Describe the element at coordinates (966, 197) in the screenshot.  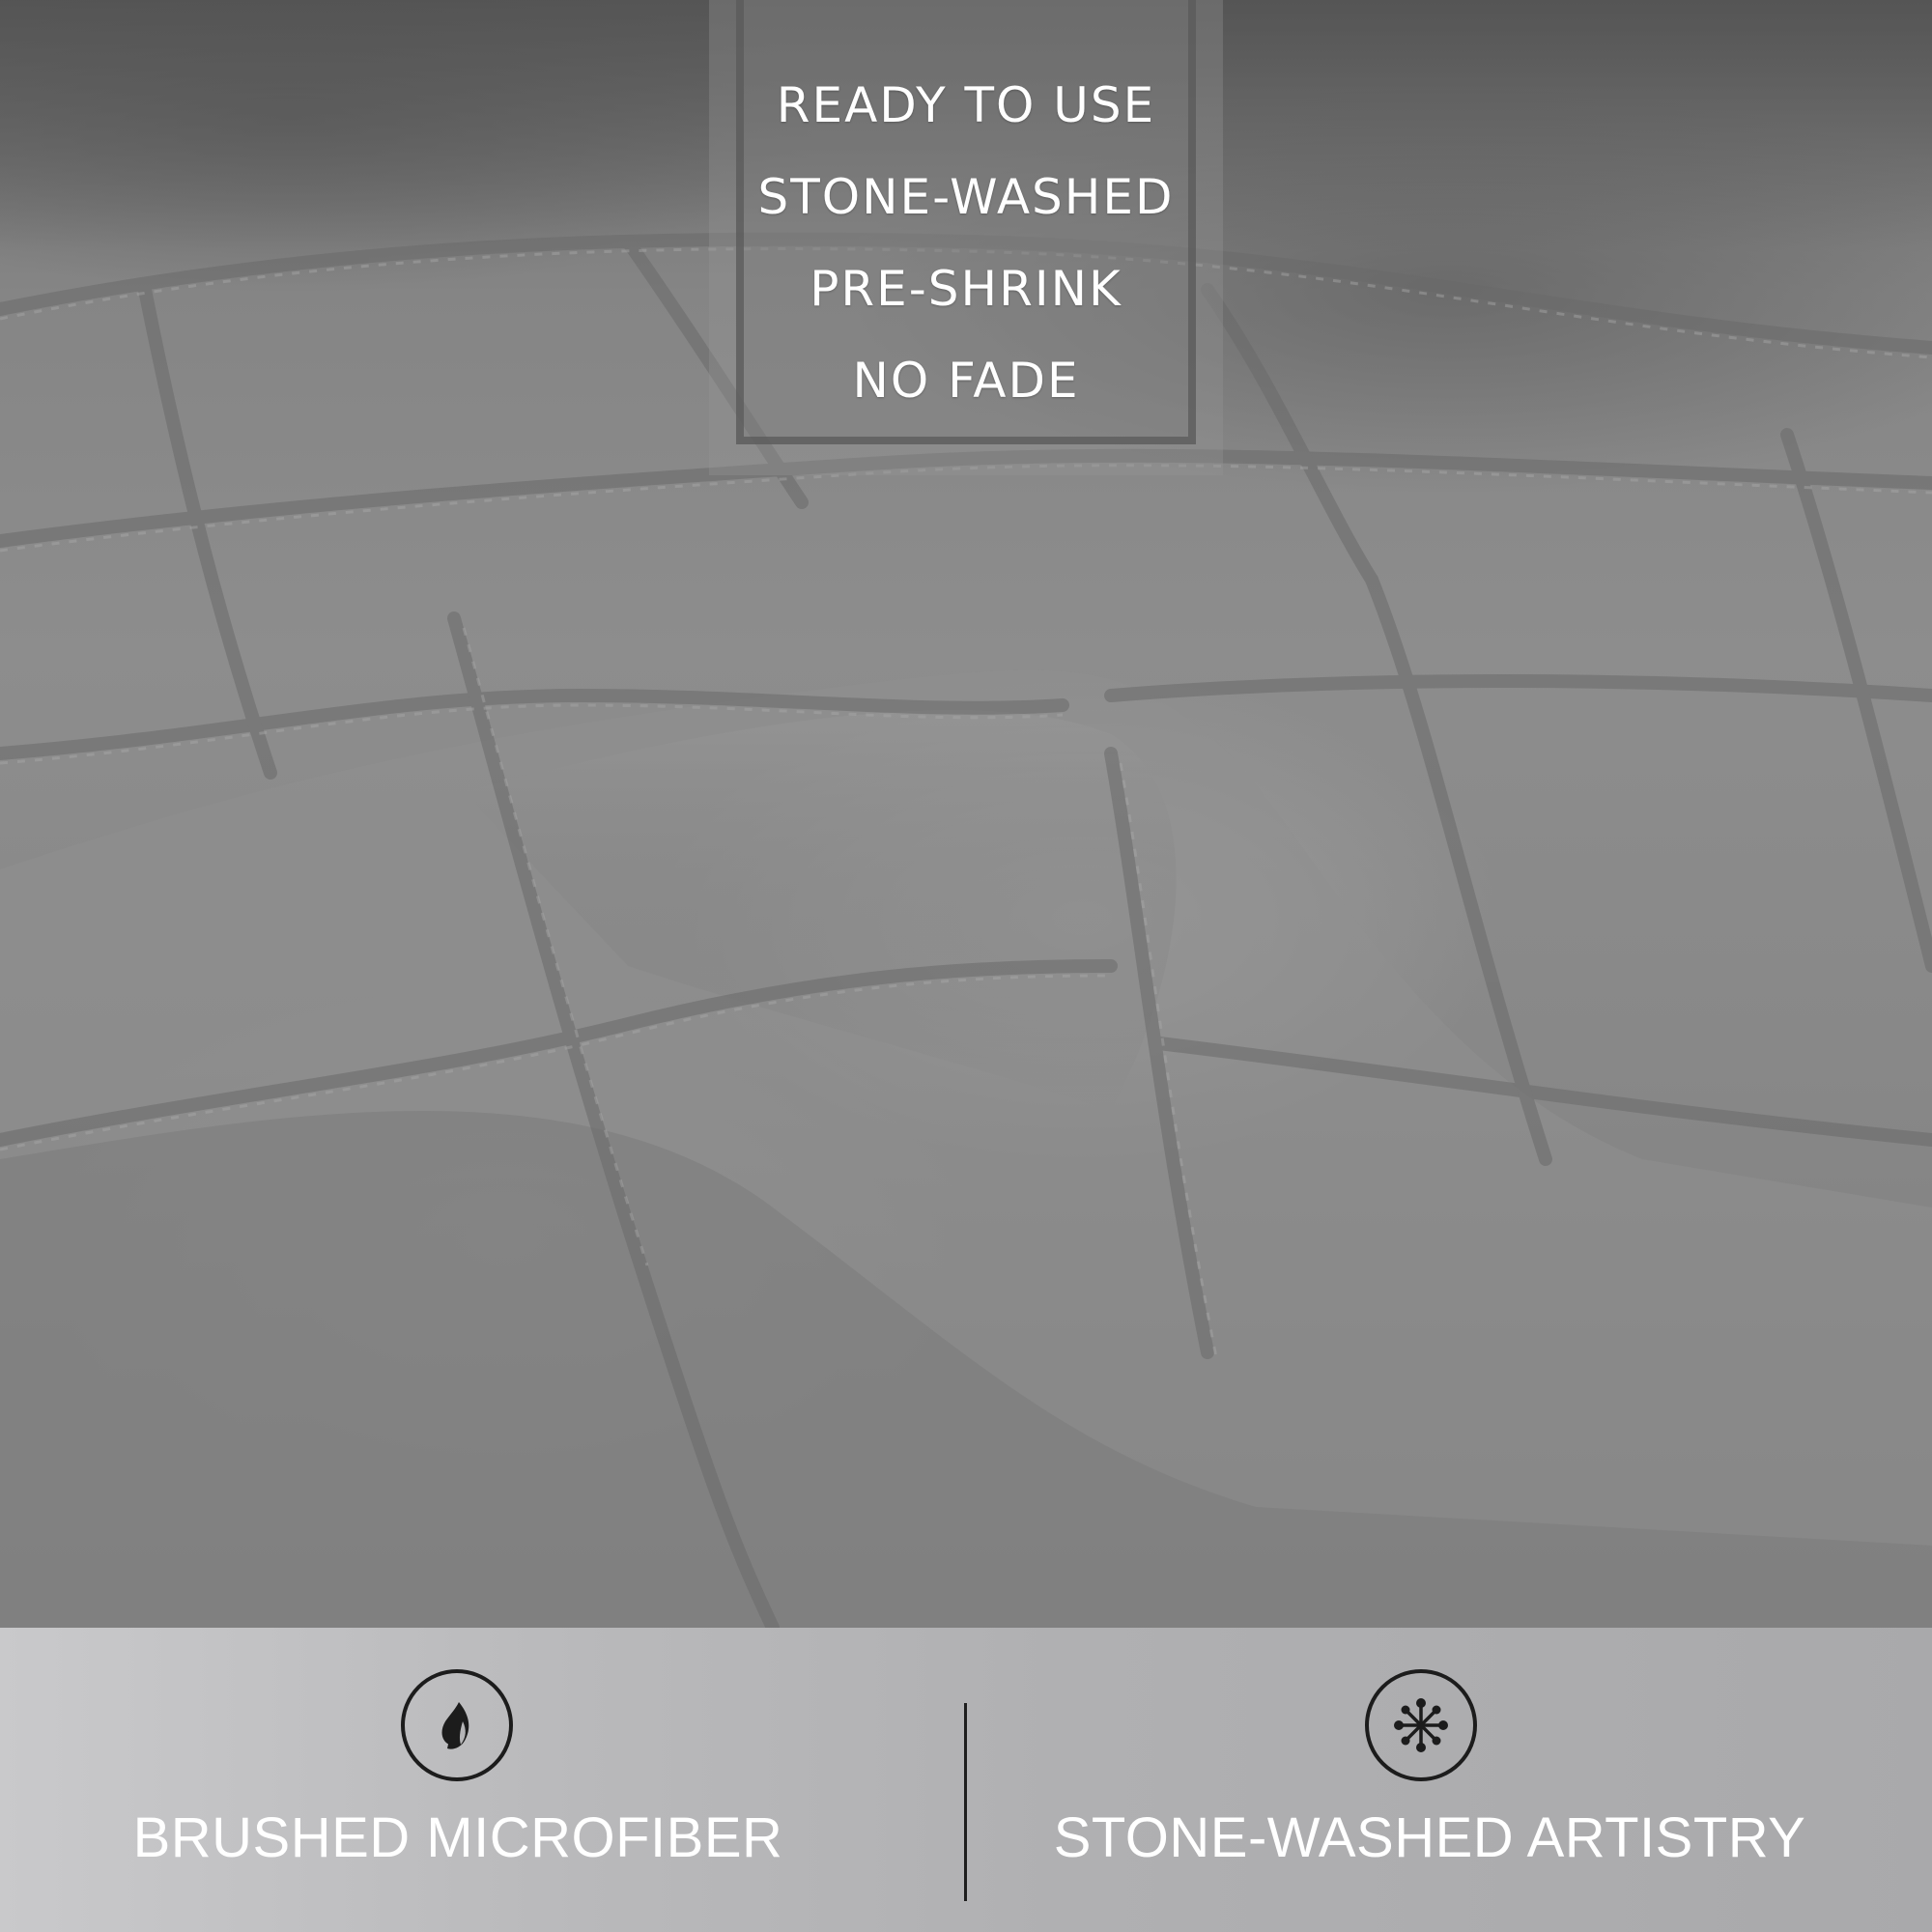
I see `feature-item: STONE-WASHED` at that location.